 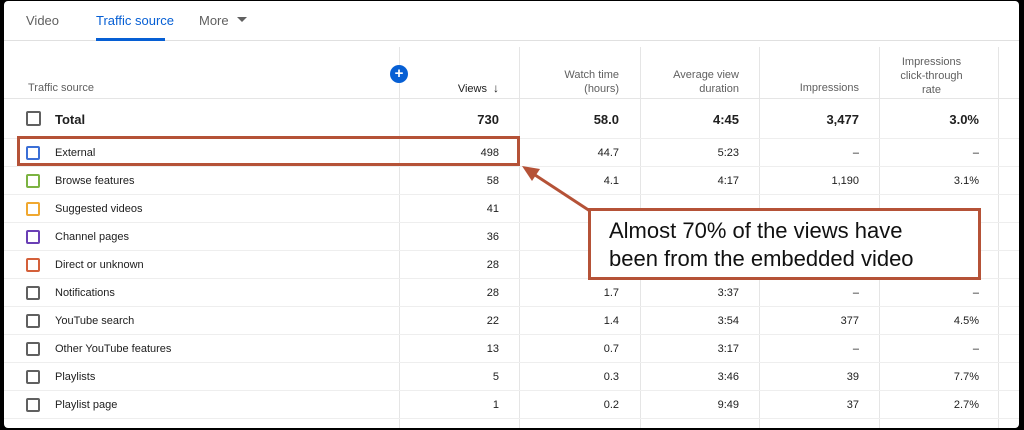 I want to click on header-ctr: Impressions click-through rate, so click(x=931, y=76).